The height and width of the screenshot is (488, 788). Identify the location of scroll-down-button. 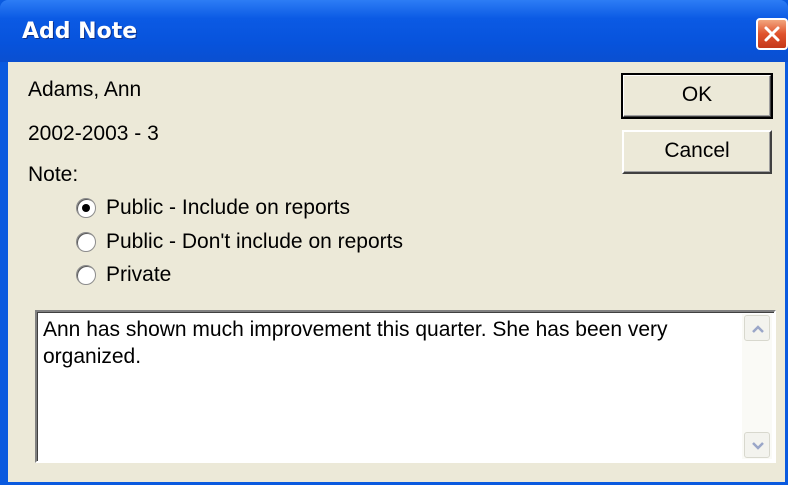
(757, 445).